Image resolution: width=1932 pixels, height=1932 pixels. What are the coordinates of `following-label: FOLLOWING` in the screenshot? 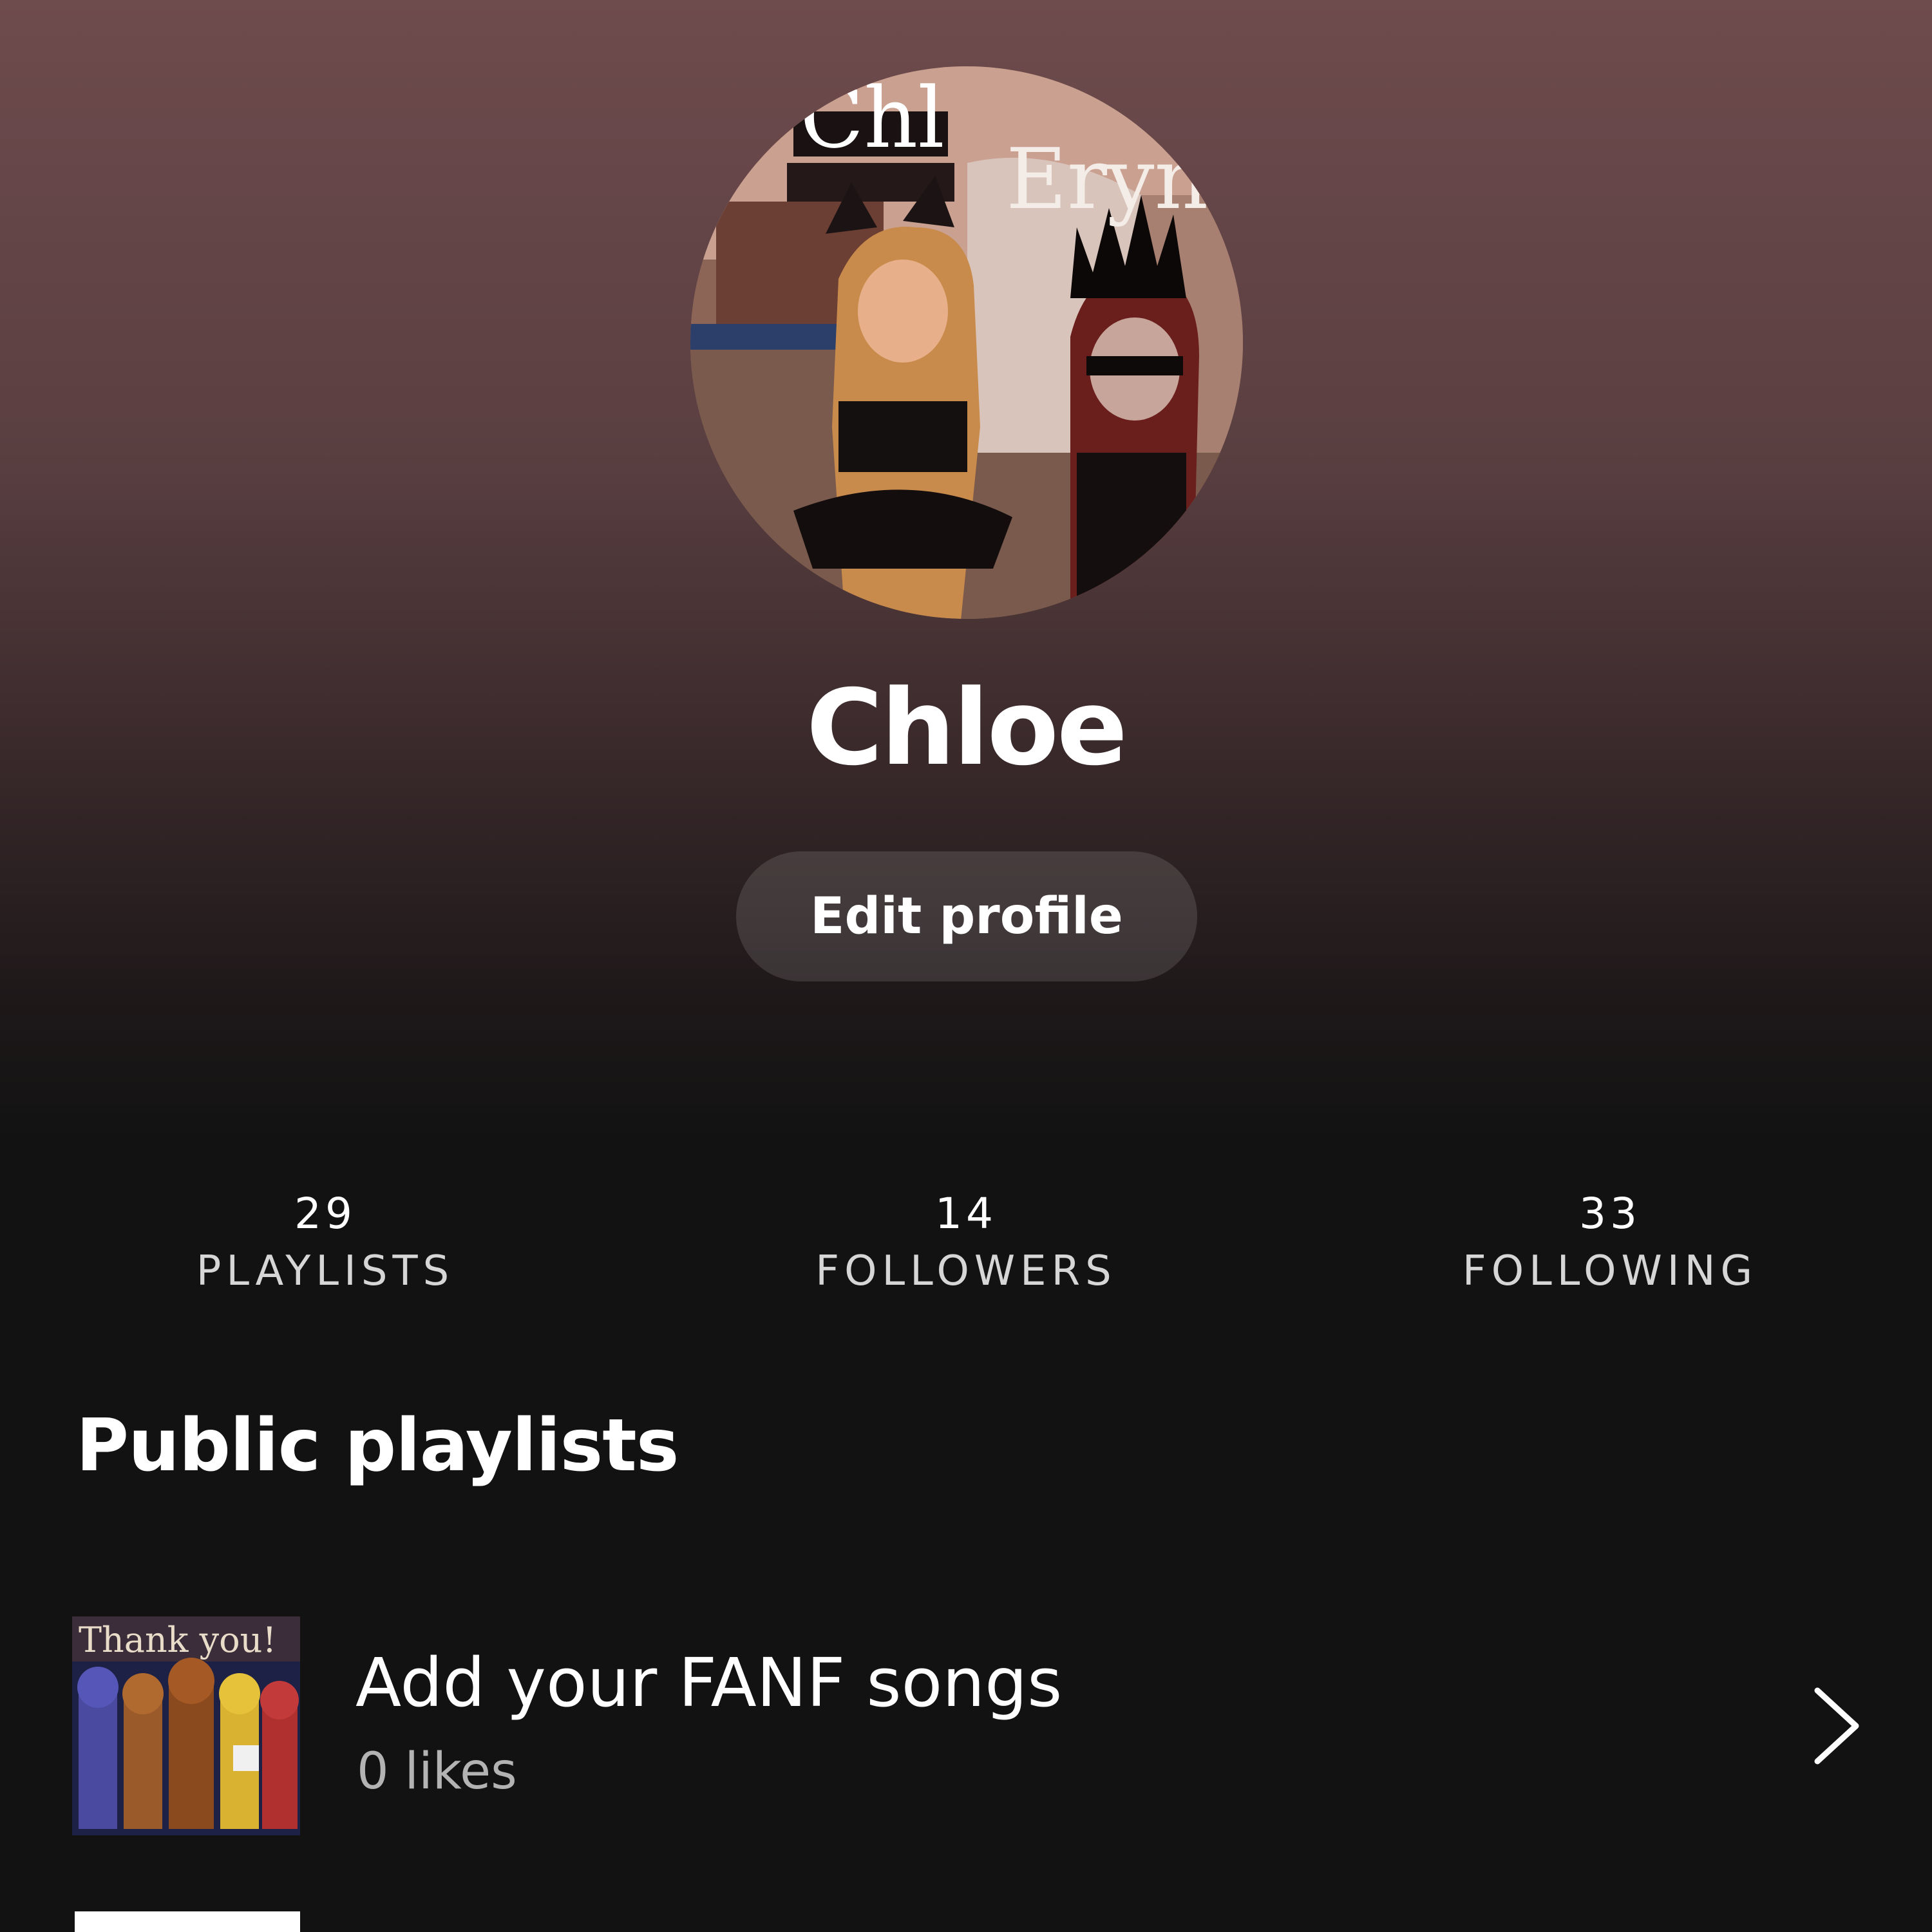 It's located at (1610, 1271).